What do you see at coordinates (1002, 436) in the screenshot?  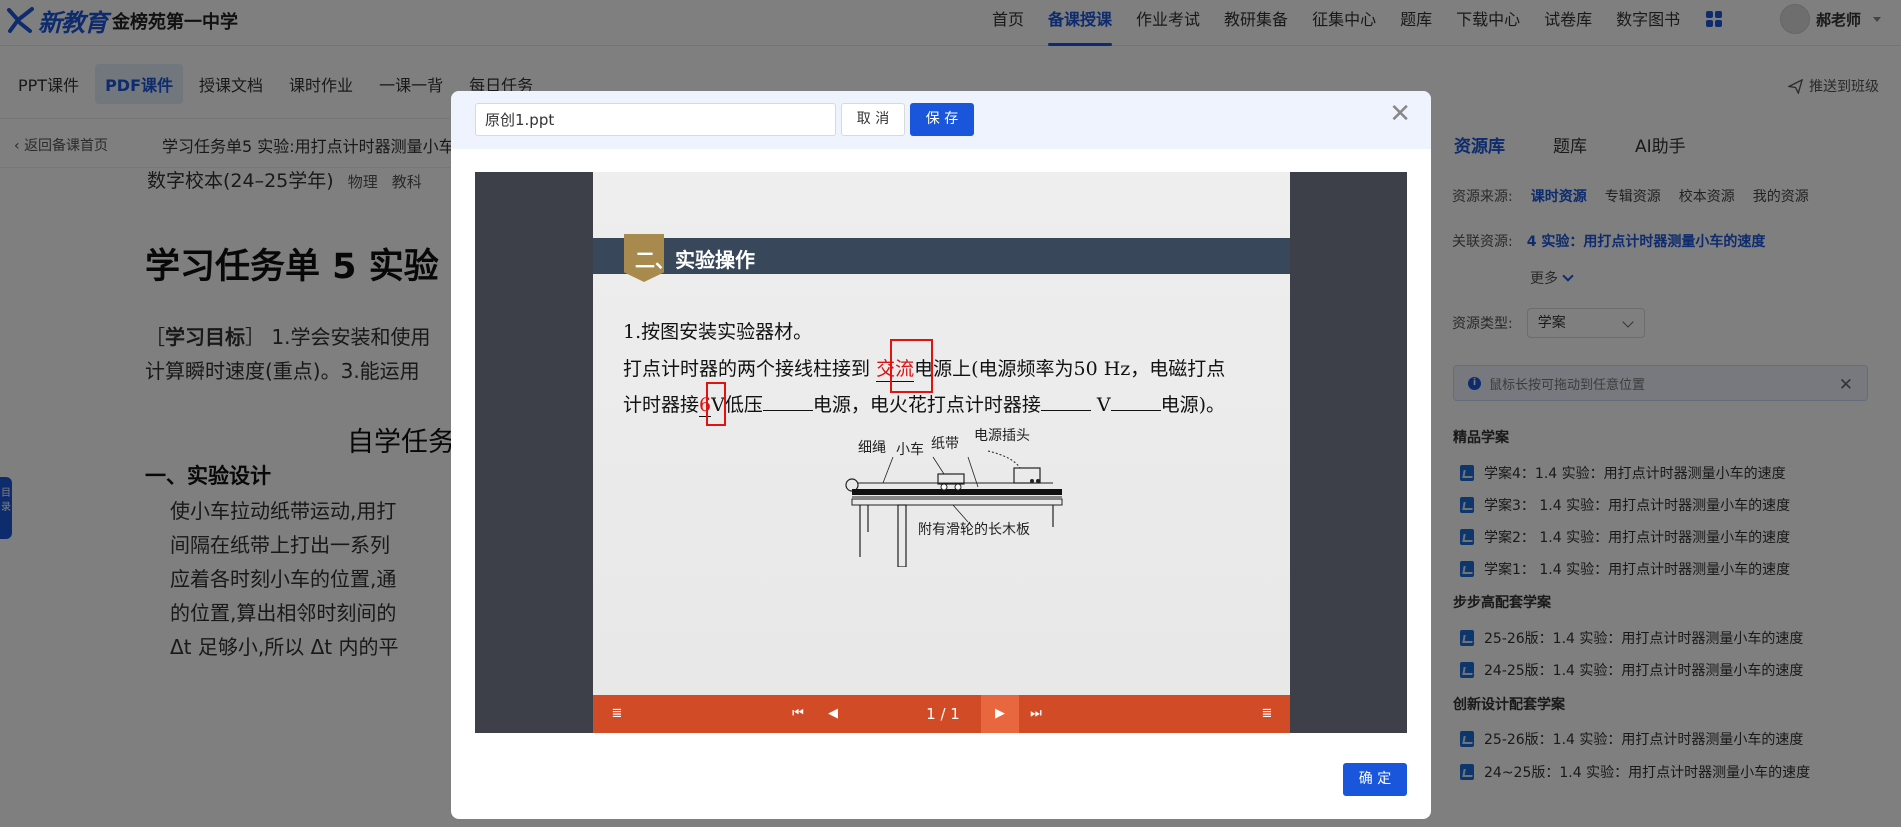 I see `label-plug: 电源插头` at bounding box center [1002, 436].